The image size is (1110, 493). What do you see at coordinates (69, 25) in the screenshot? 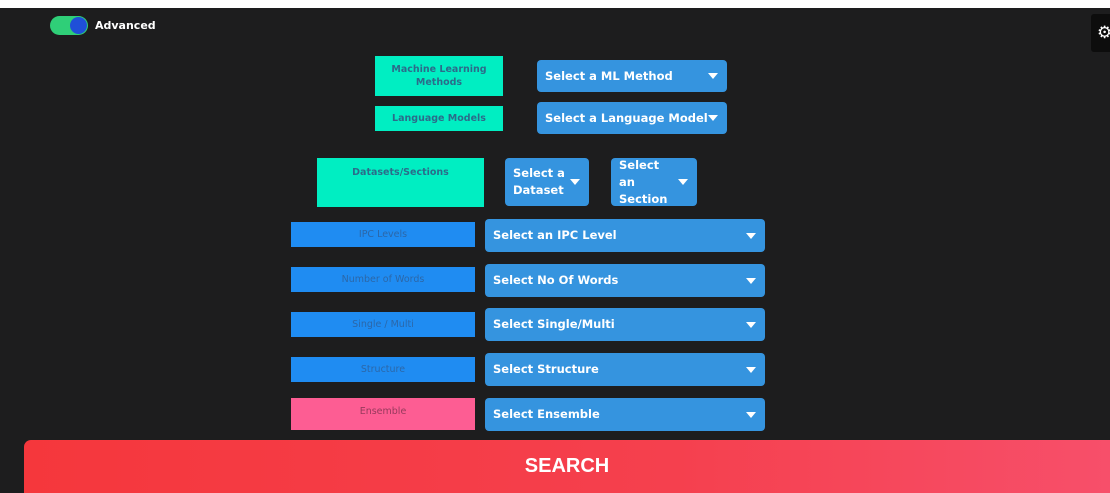
I see `advanced-toggle-switch` at bounding box center [69, 25].